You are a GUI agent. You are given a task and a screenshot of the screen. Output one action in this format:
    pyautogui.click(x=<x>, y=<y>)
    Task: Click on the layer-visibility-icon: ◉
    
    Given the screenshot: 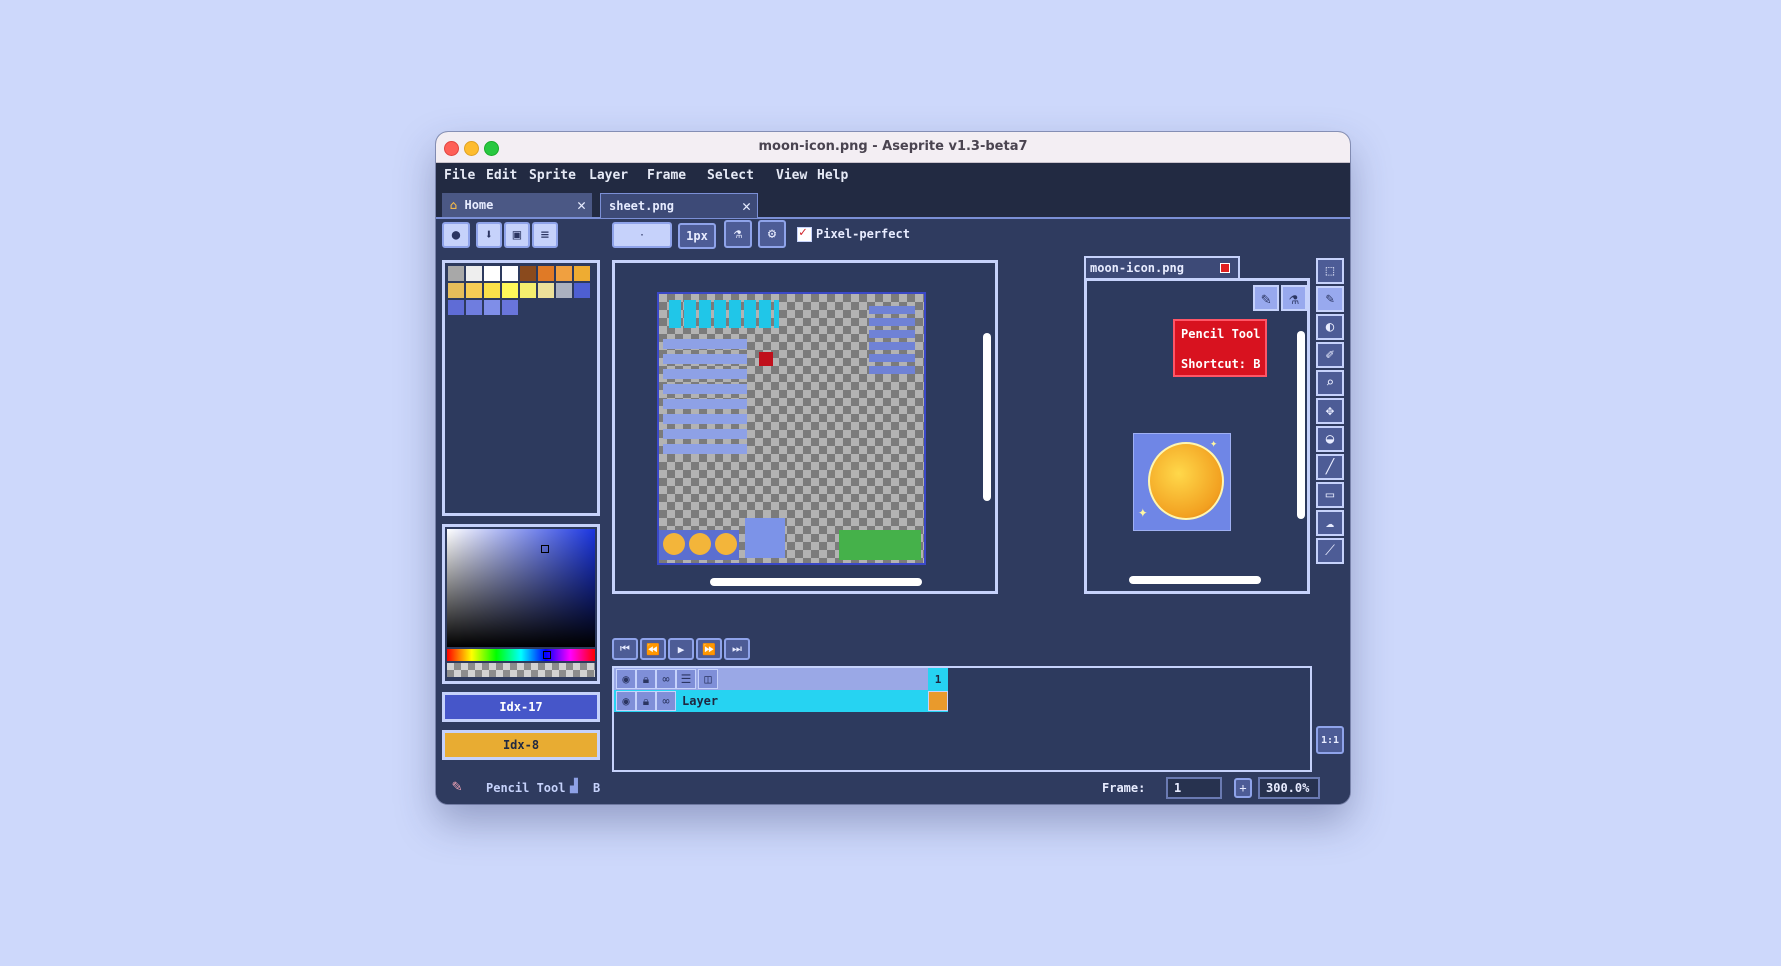 What is the action you would take?
    pyautogui.click(x=626, y=701)
    